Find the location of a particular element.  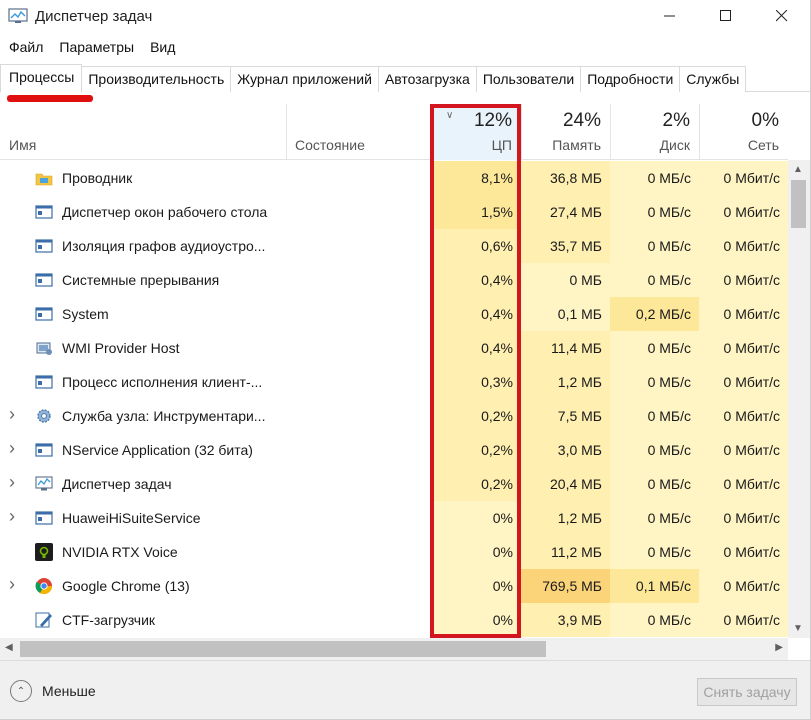

column-network-label: Сеть is located at coordinates (763, 145).